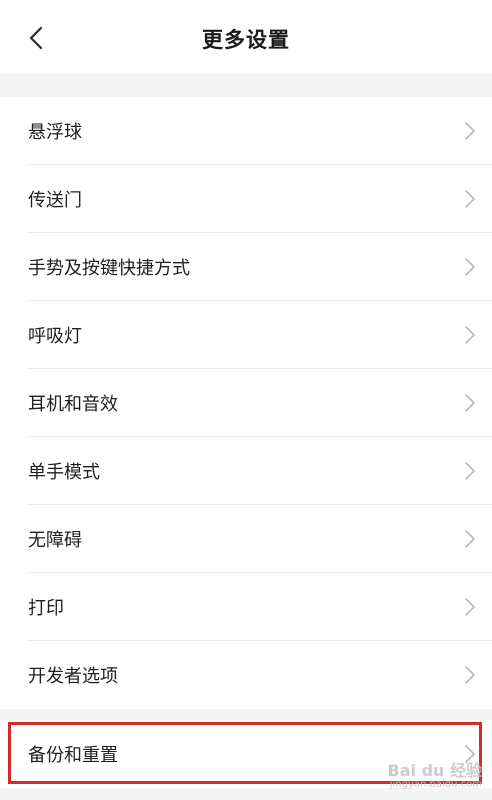  Describe the element at coordinates (246, 675) in the screenshot. I see `settings-item-developer-options: 开发者选项` at that location.